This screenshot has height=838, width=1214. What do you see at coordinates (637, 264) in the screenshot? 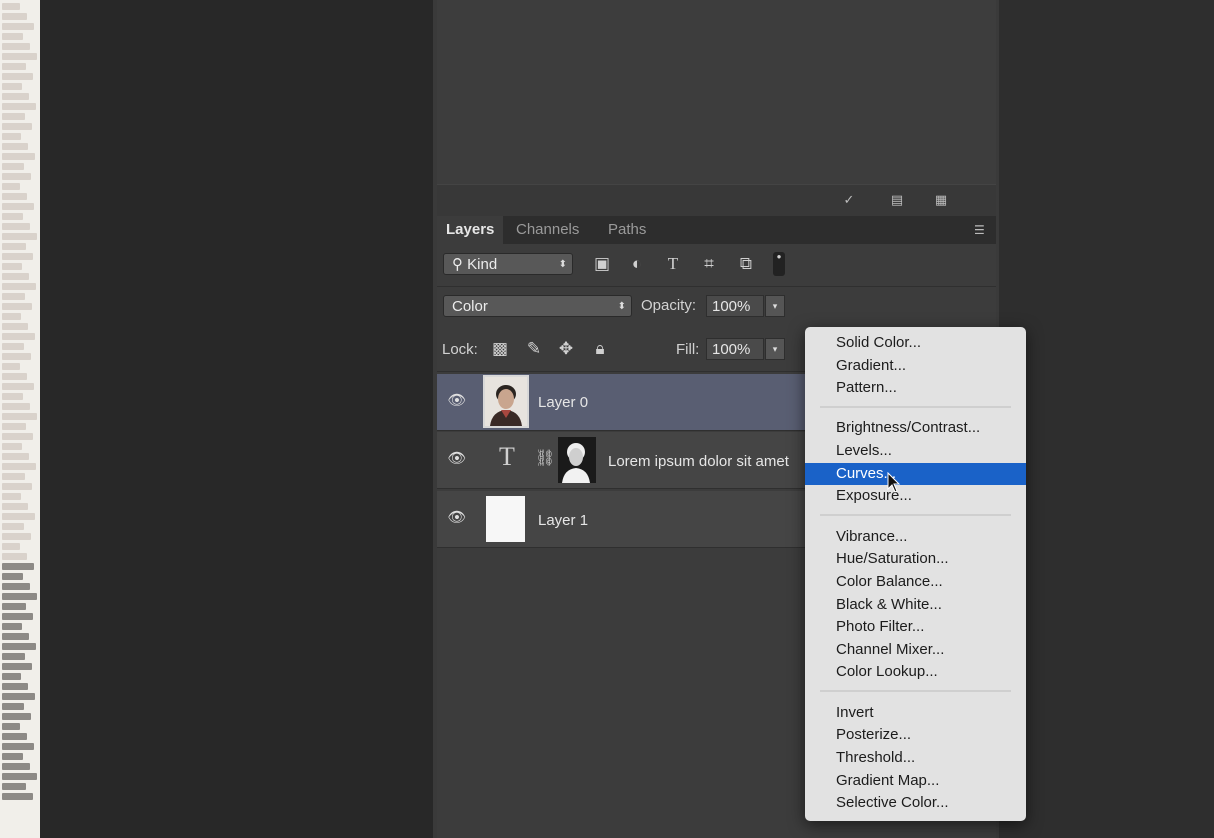
I see `adjustment-filter-icon: ◐` at bounding box center [637, 264].